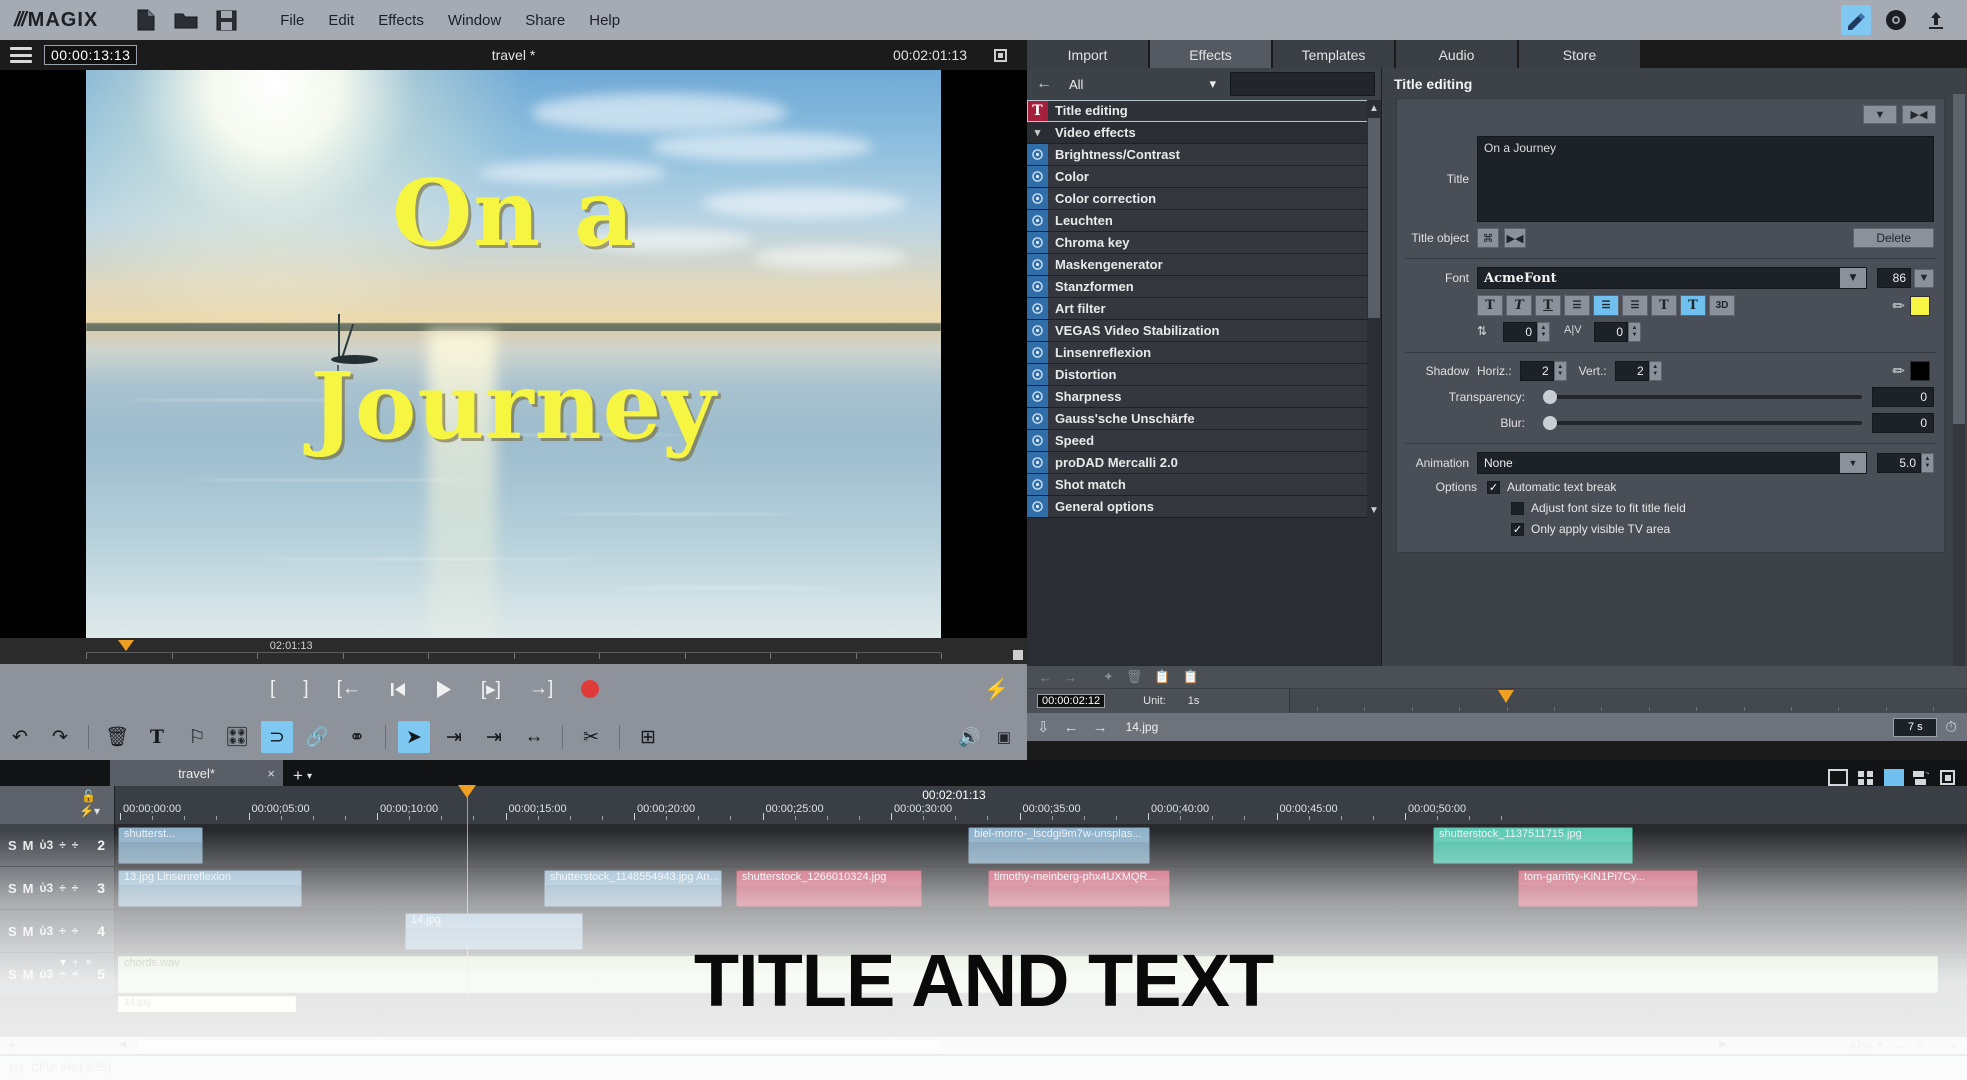 This screenshot has width=1967, height=1080. Describe the element at coordinates (89, 811) in the screenshot. I see `auto-snap-icon: ⚡▾` at that location.